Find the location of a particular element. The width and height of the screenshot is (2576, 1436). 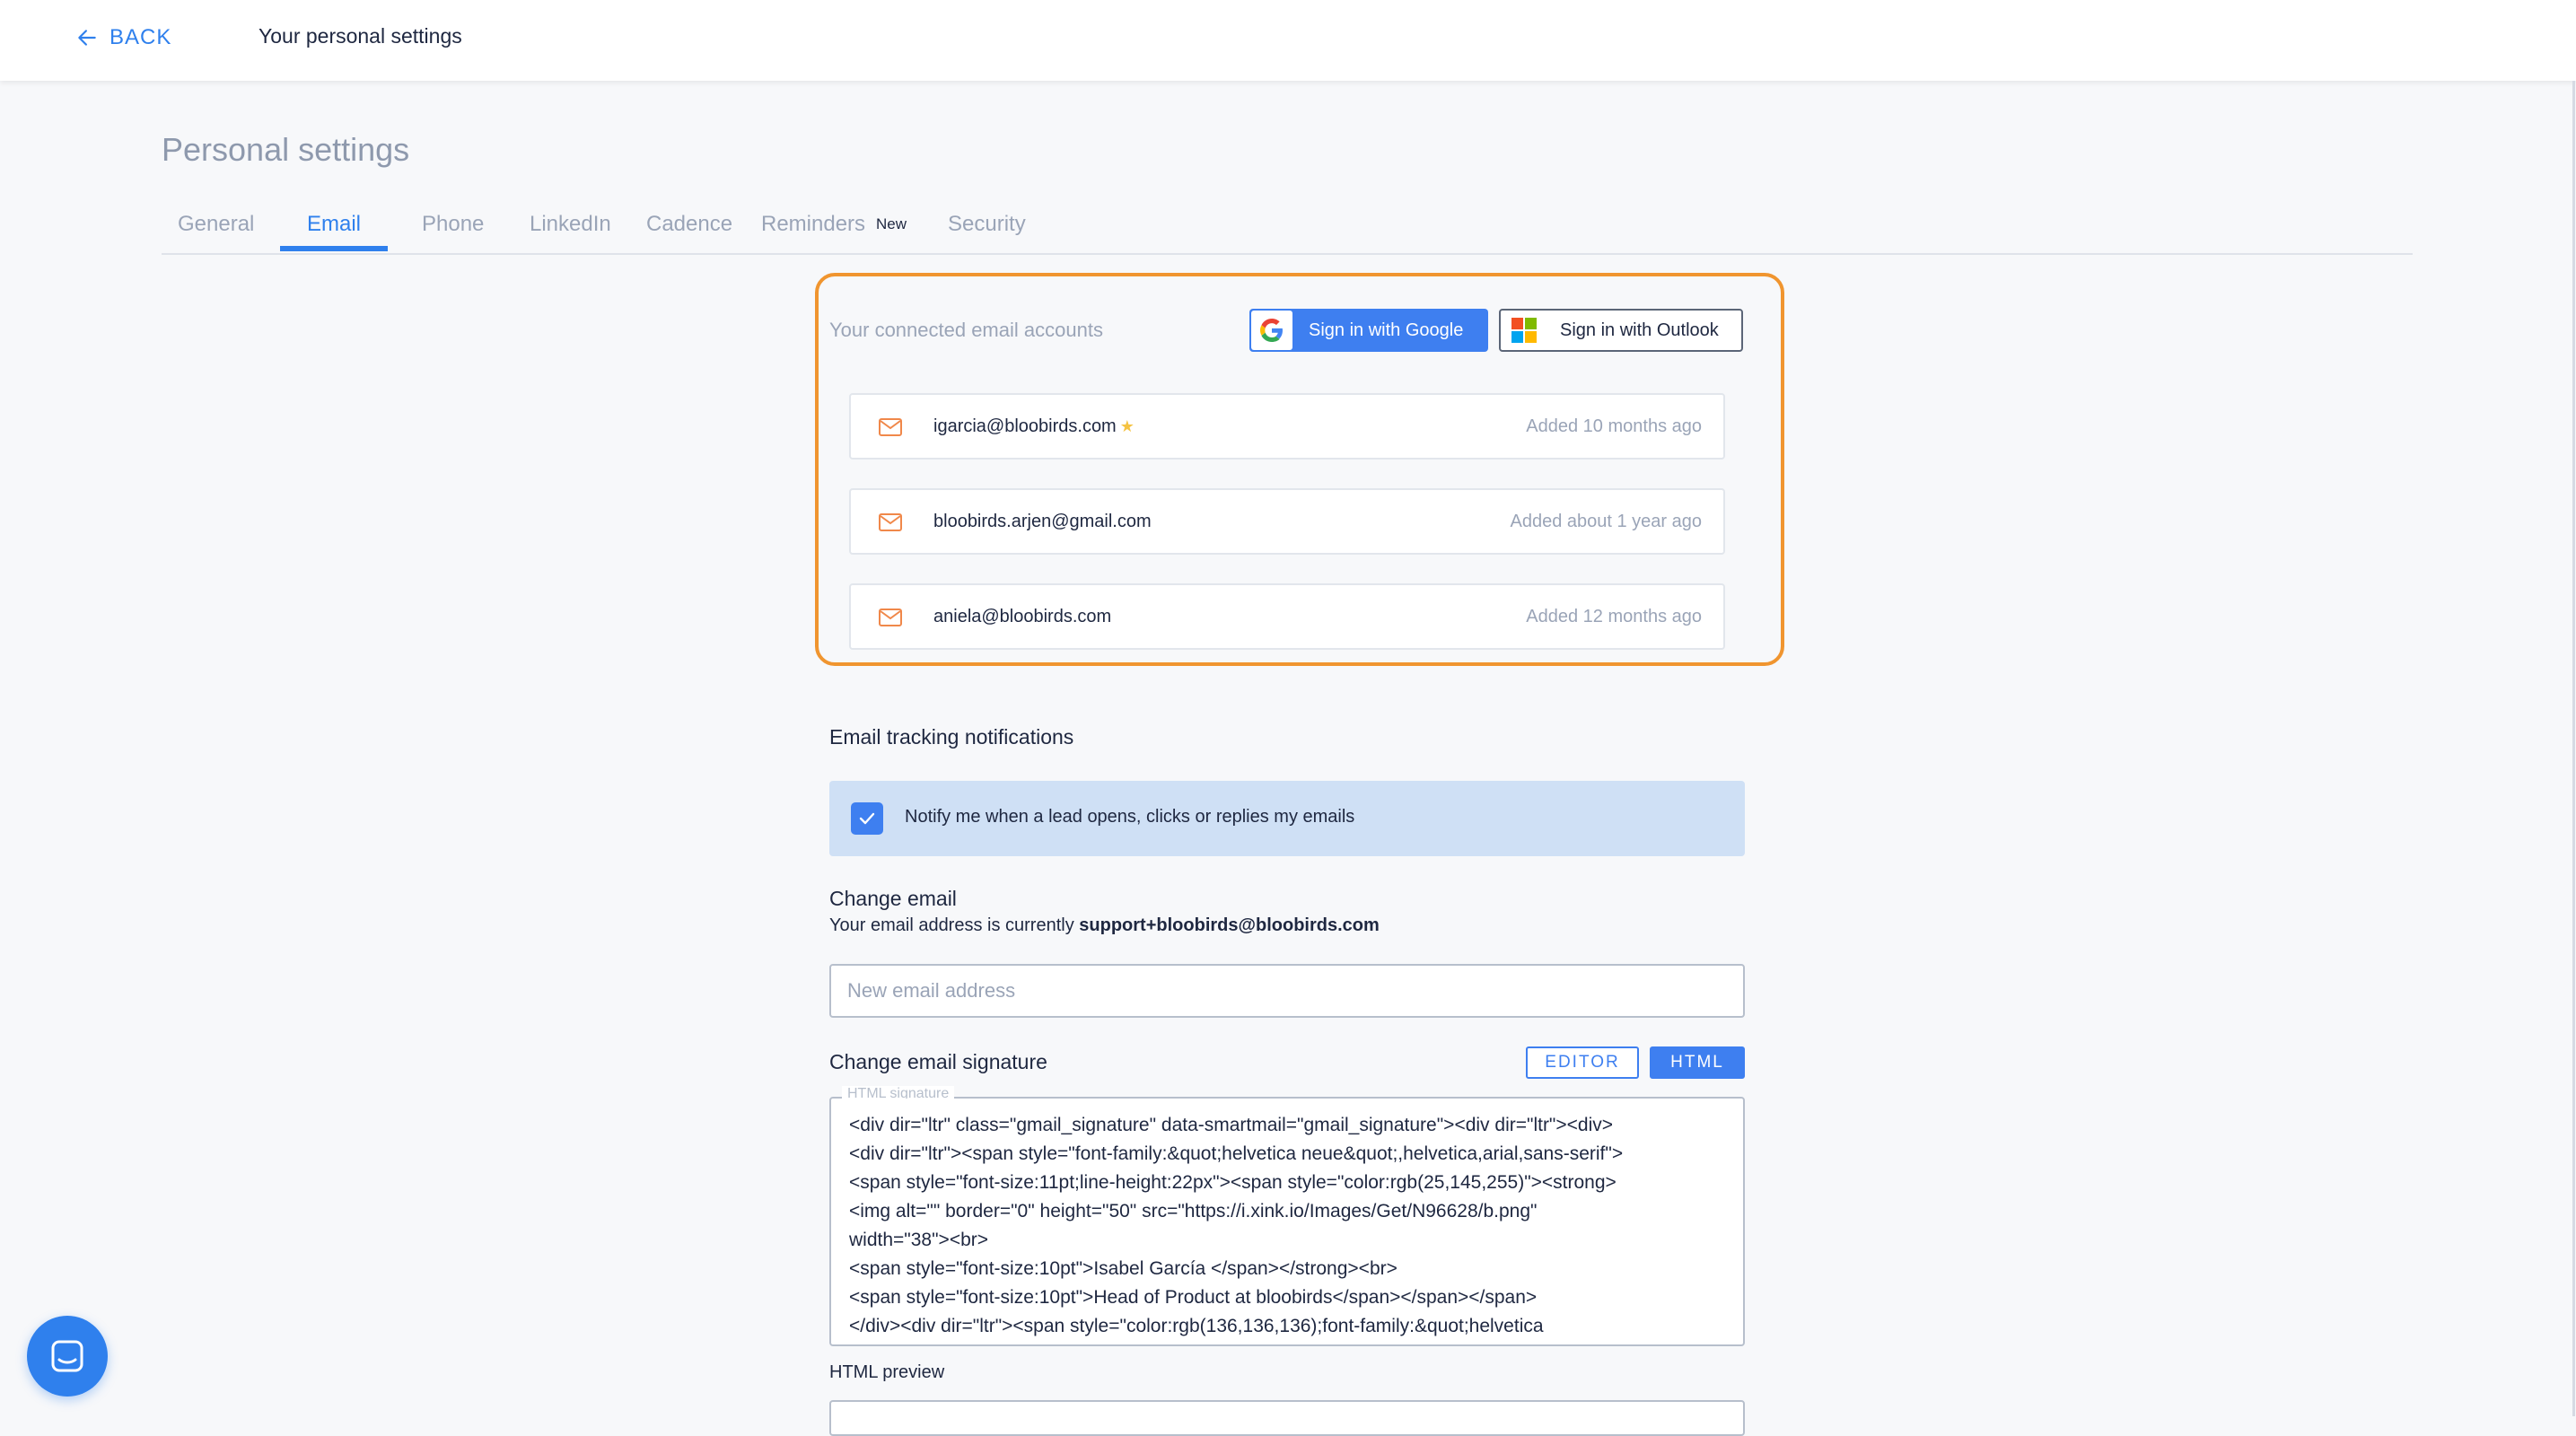

sign-in-outlook-button: Sign in with Outlook is located at coordinates (1621, 330).